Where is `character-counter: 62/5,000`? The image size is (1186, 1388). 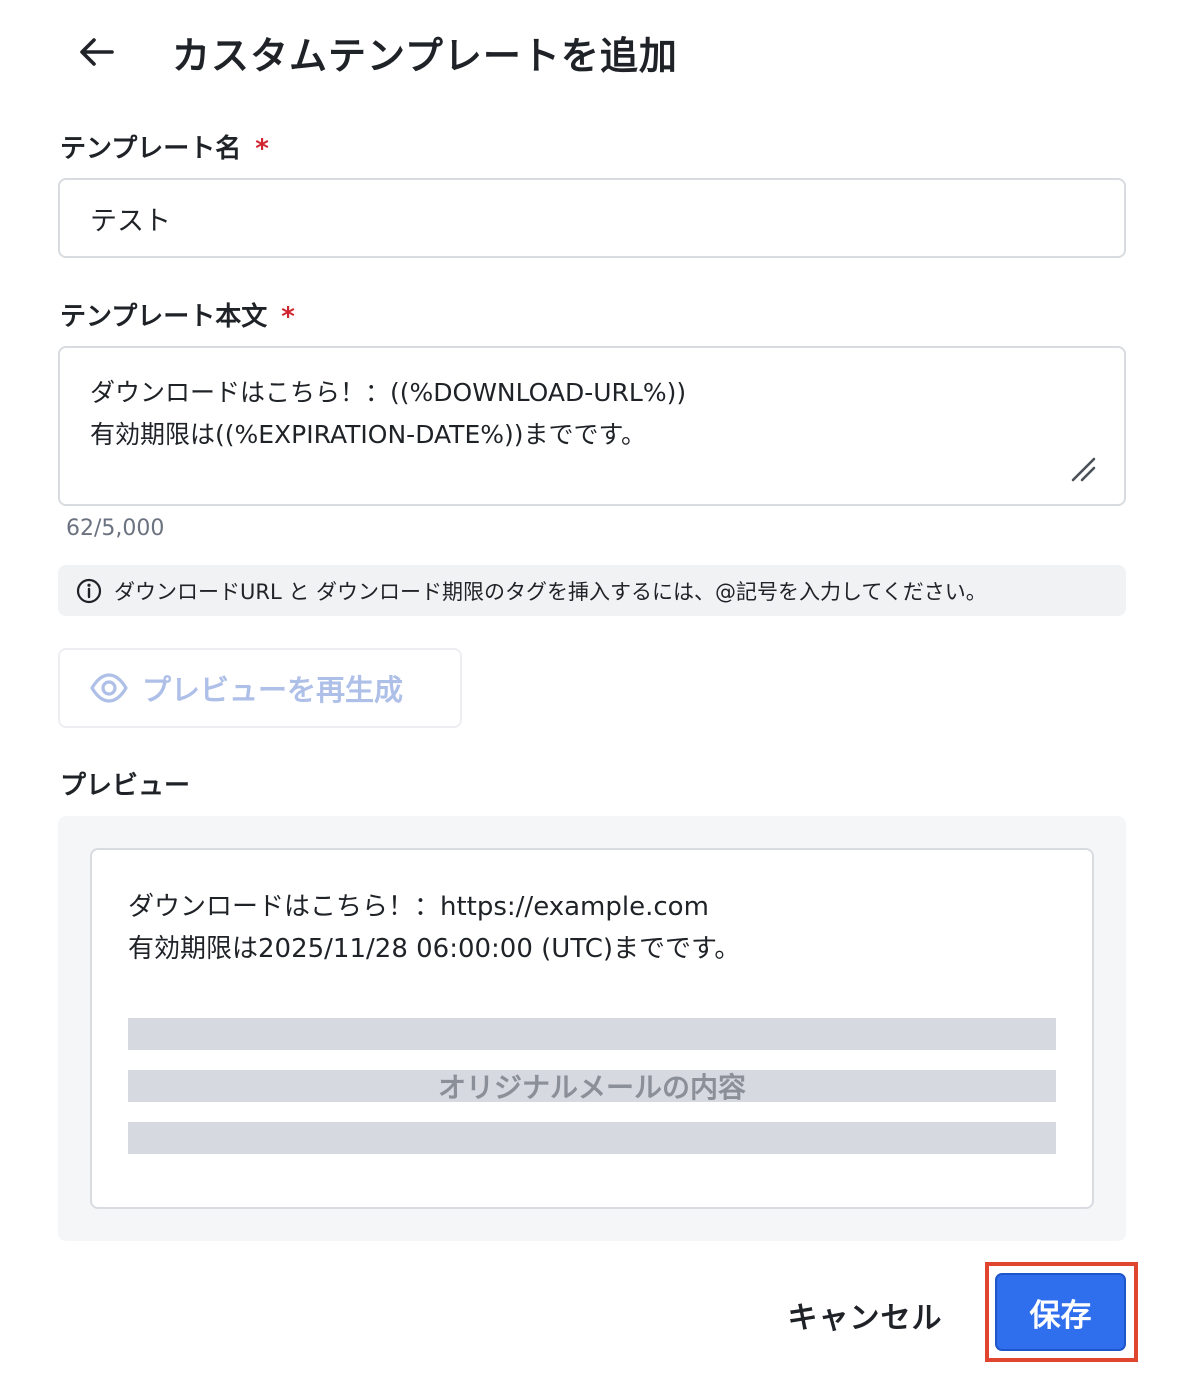
character-counter: 62/5,000 is located at coordinates (115, 528).